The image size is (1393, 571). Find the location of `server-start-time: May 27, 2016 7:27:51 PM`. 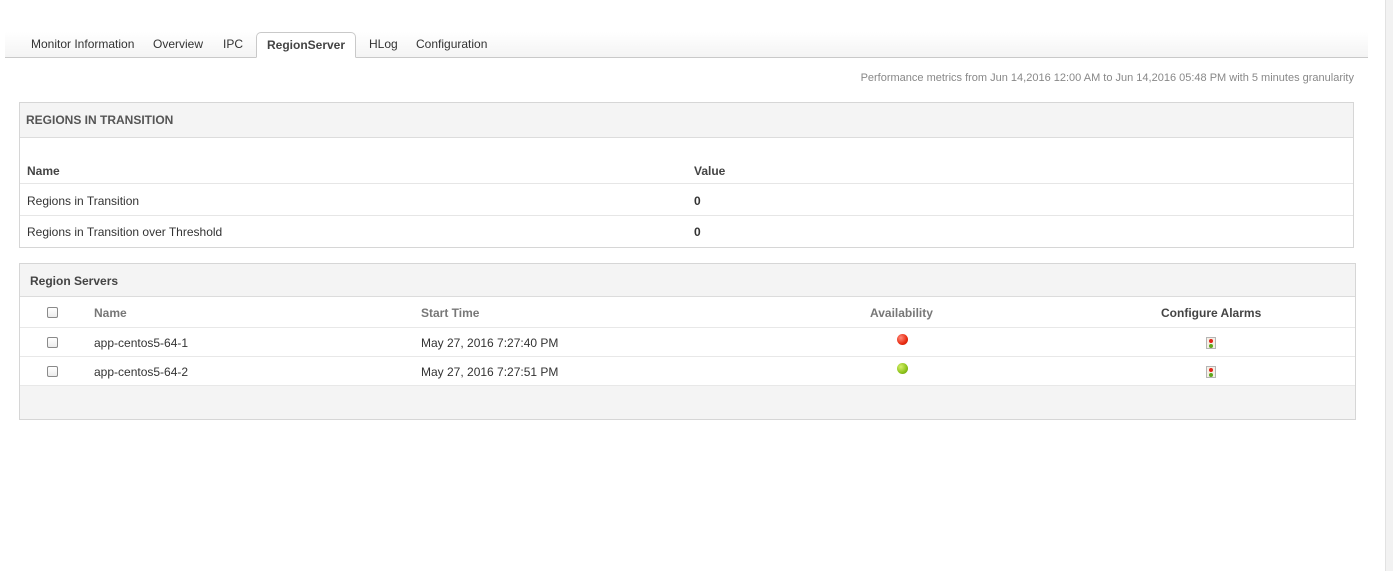

server-start-time: May 27, 2016 7:27:51 PM is located at coordinates (490, 372).